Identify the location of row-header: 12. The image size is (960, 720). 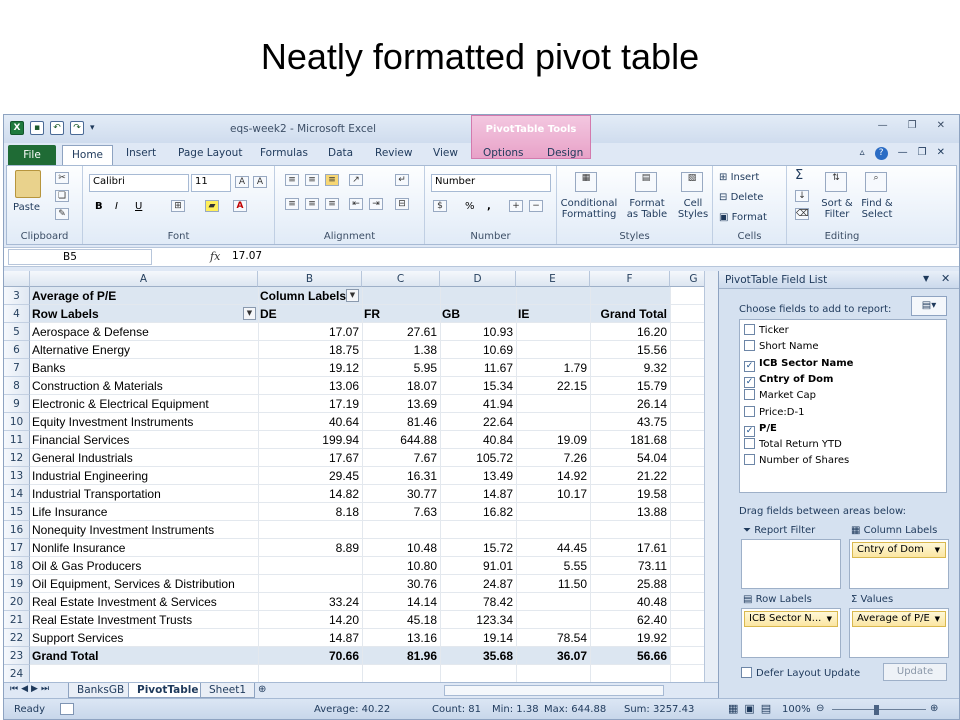
(17, 458).